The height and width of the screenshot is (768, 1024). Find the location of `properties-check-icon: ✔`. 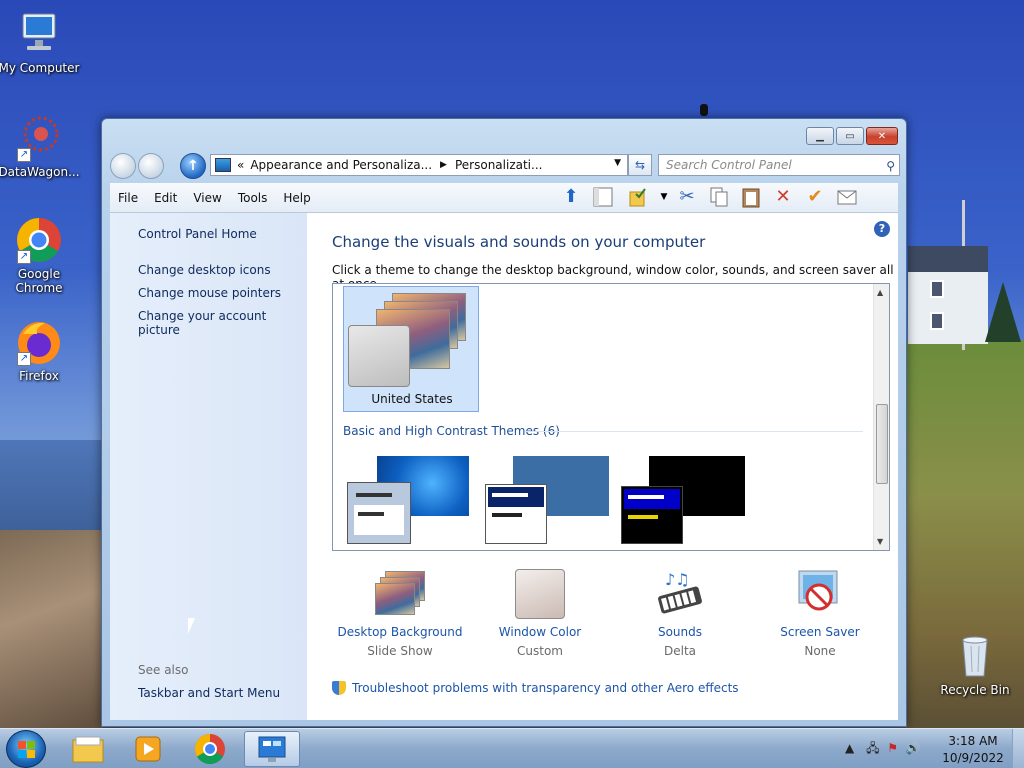

properties-check-icon: ✔ is located at coordinates (815, 197).